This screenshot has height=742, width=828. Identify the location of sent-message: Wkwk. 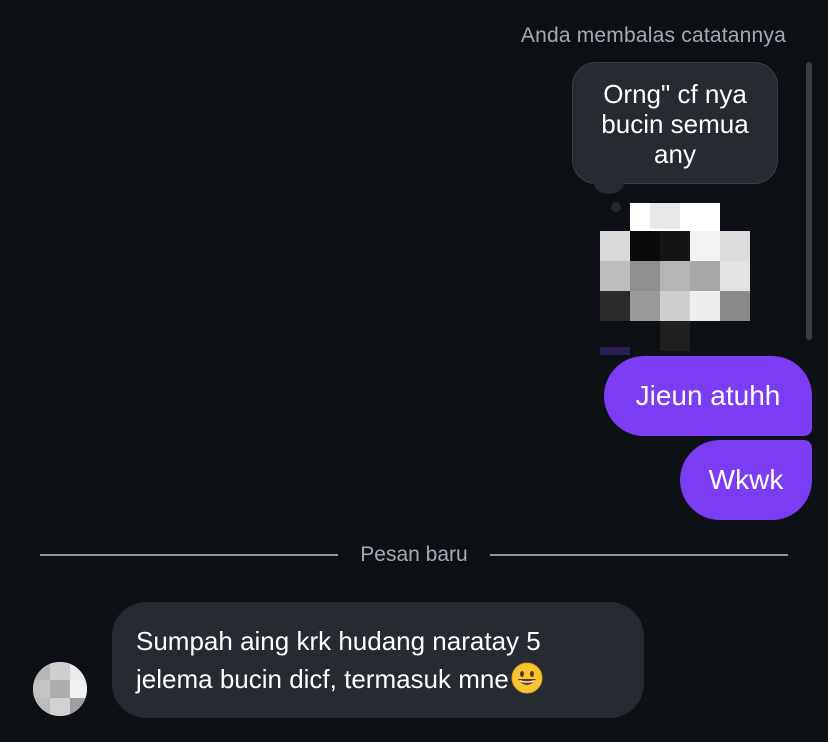
(746, 480).